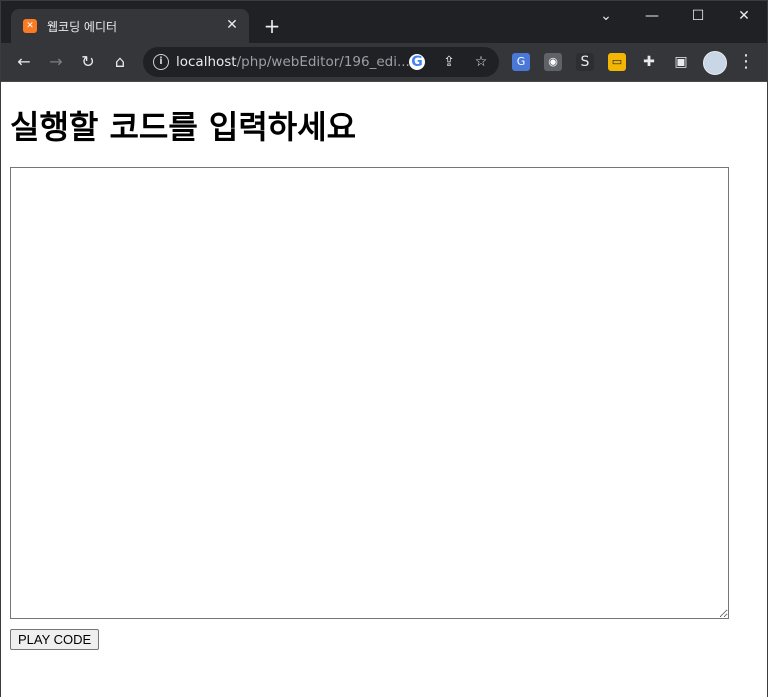 This screenshot has height=697, width=768. I want to click on camera-icon: ◉, so click(553, 62).